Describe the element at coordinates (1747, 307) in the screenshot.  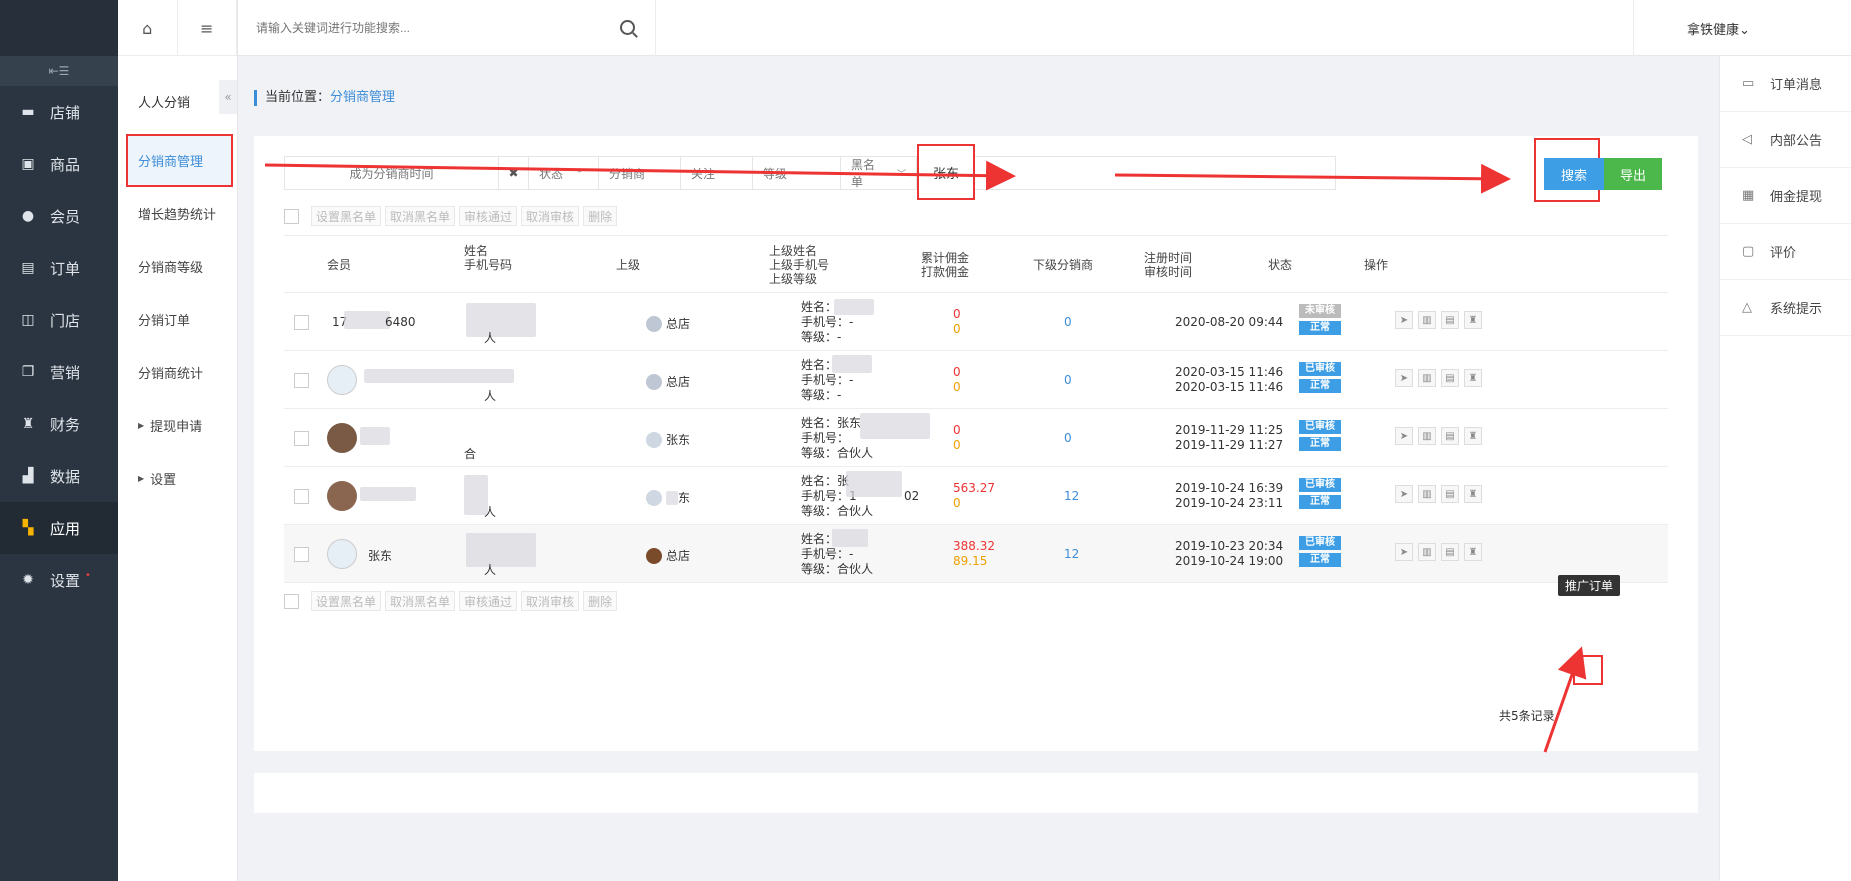
I see `bell-icon: △` at that location.